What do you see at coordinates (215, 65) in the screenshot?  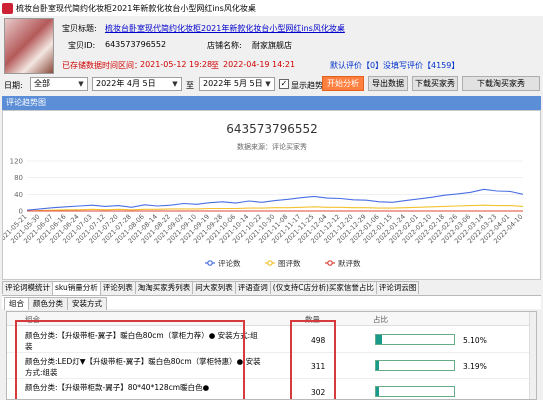 I see `range-to: 至` at bounding box center [215, 65].